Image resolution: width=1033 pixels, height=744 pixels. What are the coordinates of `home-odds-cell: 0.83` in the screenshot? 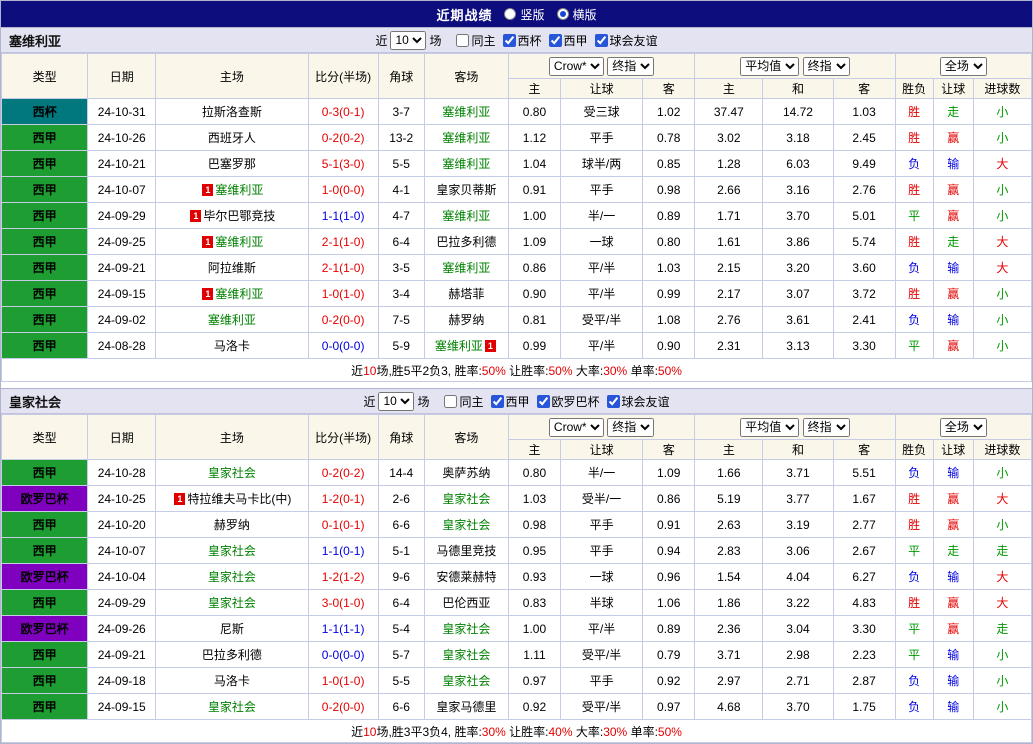 It's located at (534, 602).